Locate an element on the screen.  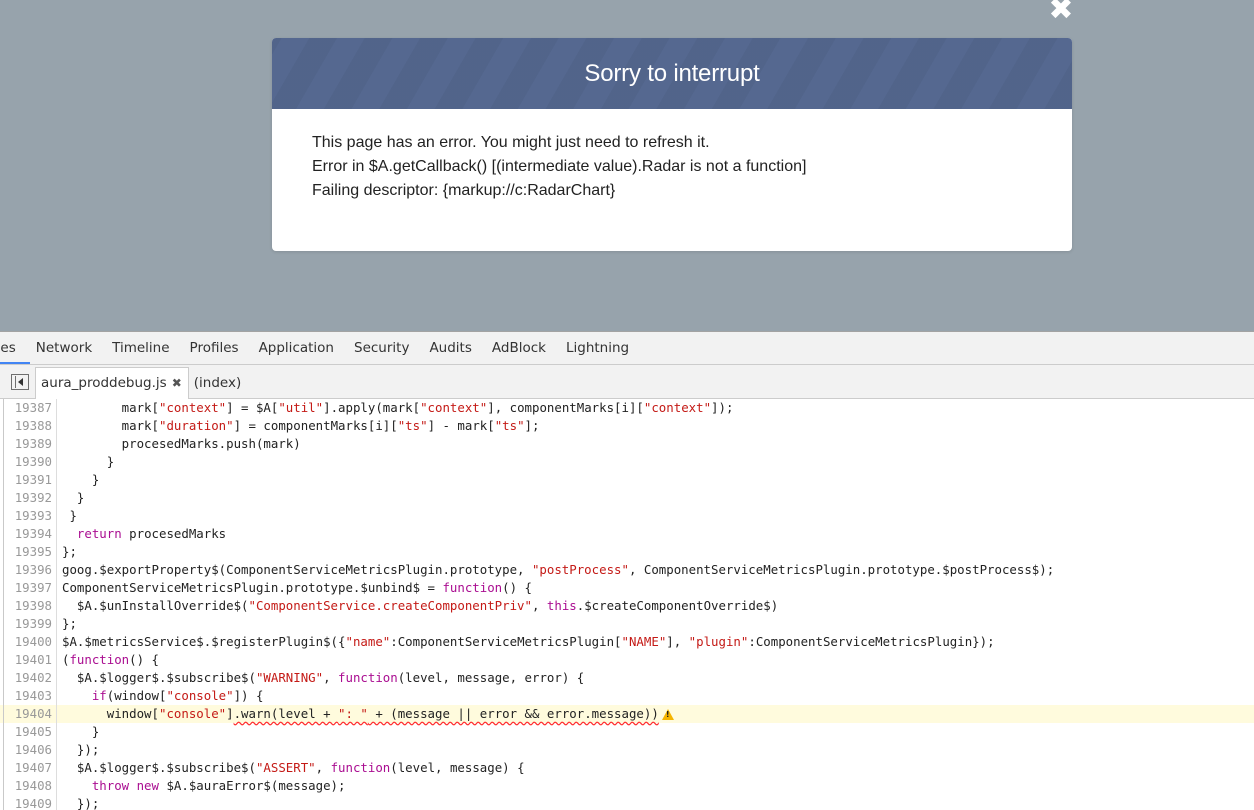
code-line: 19390 } is located at coordinates (627, 462).